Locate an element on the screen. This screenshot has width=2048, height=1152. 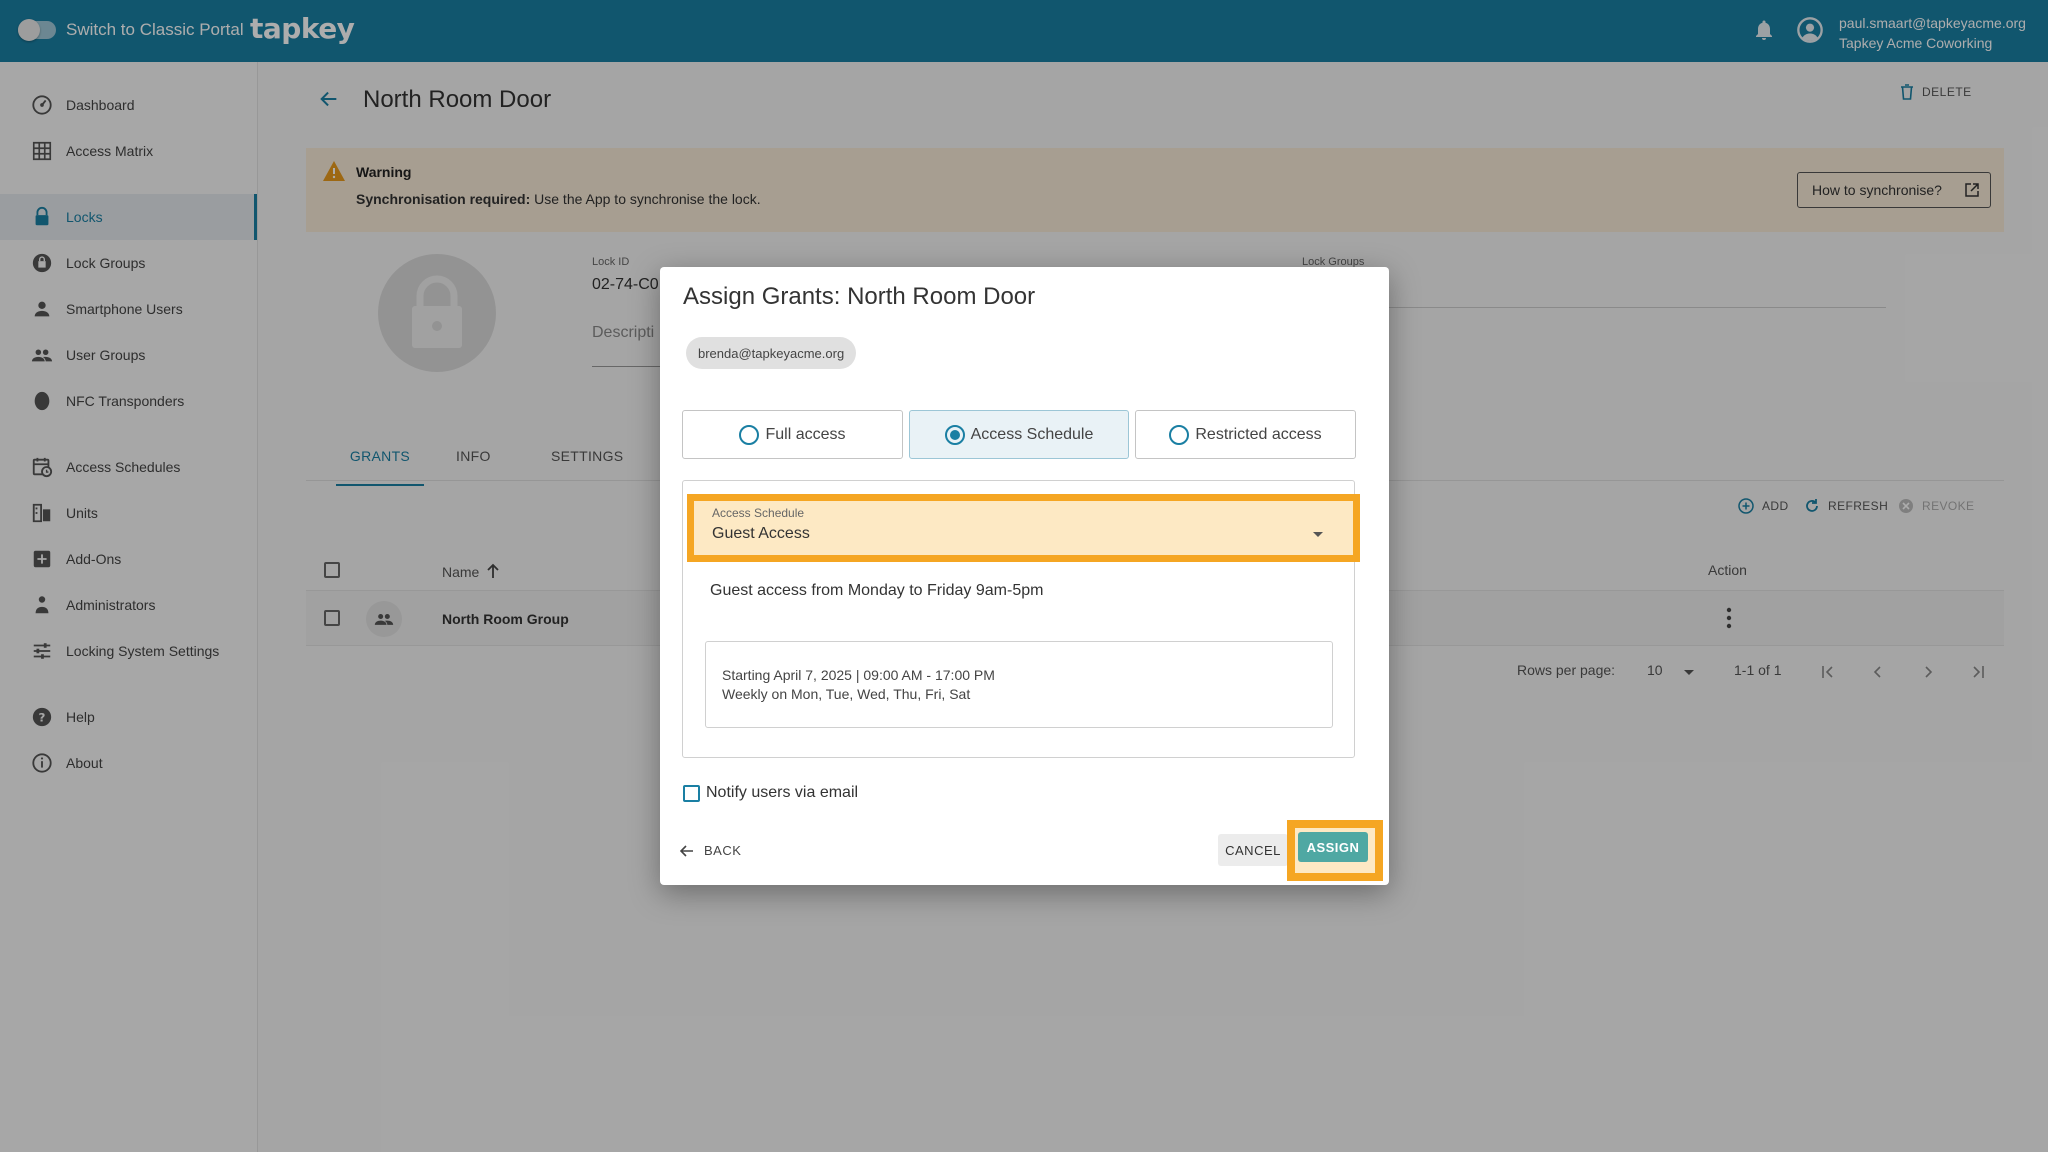
access-schedule-label: Access Schedule is located at coordinates (758, 513).